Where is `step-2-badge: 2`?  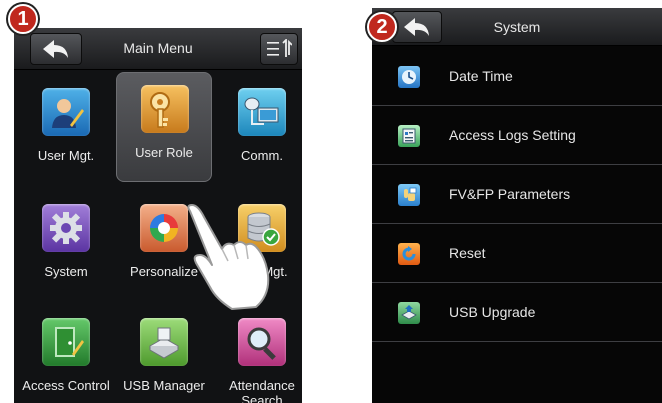 step-2-badge: 2 is located at coordinates (382, 27).